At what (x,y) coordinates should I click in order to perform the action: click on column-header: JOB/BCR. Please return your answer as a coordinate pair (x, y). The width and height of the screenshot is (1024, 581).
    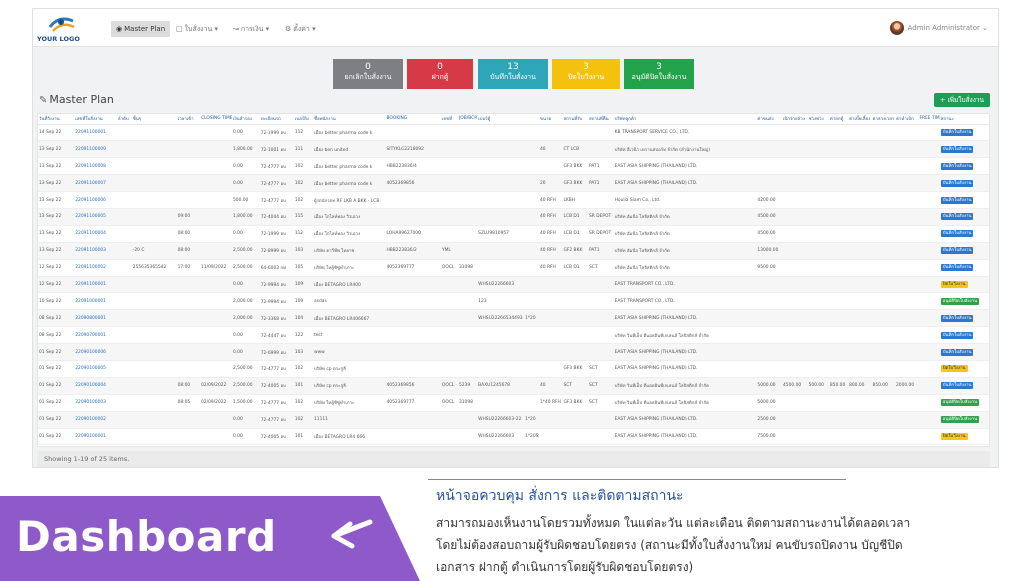
    Looking at the image, I should click on (467, 119).